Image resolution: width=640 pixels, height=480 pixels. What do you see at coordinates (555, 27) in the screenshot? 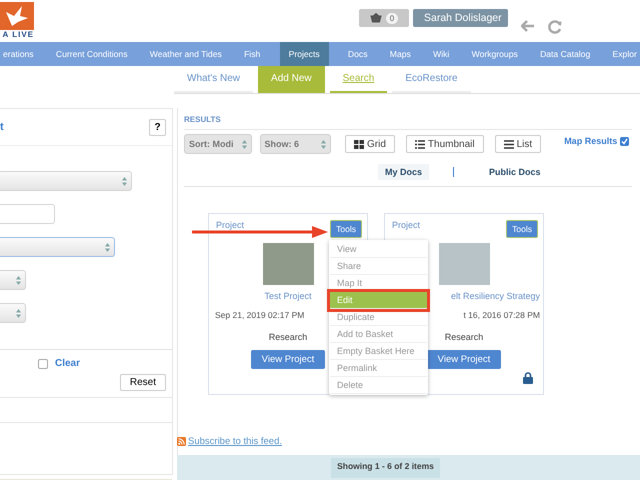
I see `refresh-icon` at bounding box center [555, 27].